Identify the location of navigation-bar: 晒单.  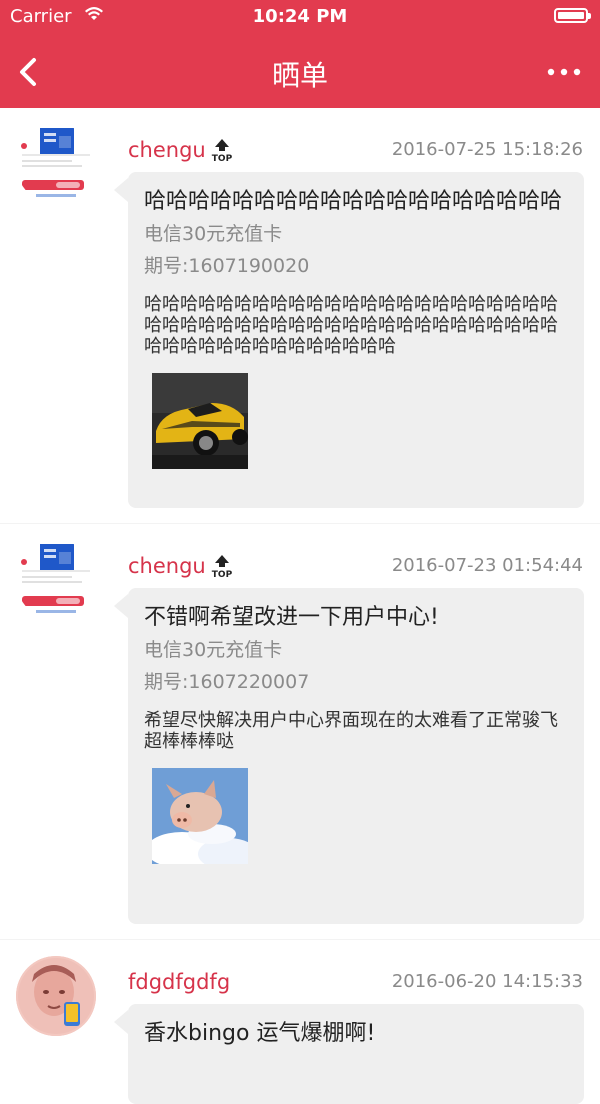
(300, 72).